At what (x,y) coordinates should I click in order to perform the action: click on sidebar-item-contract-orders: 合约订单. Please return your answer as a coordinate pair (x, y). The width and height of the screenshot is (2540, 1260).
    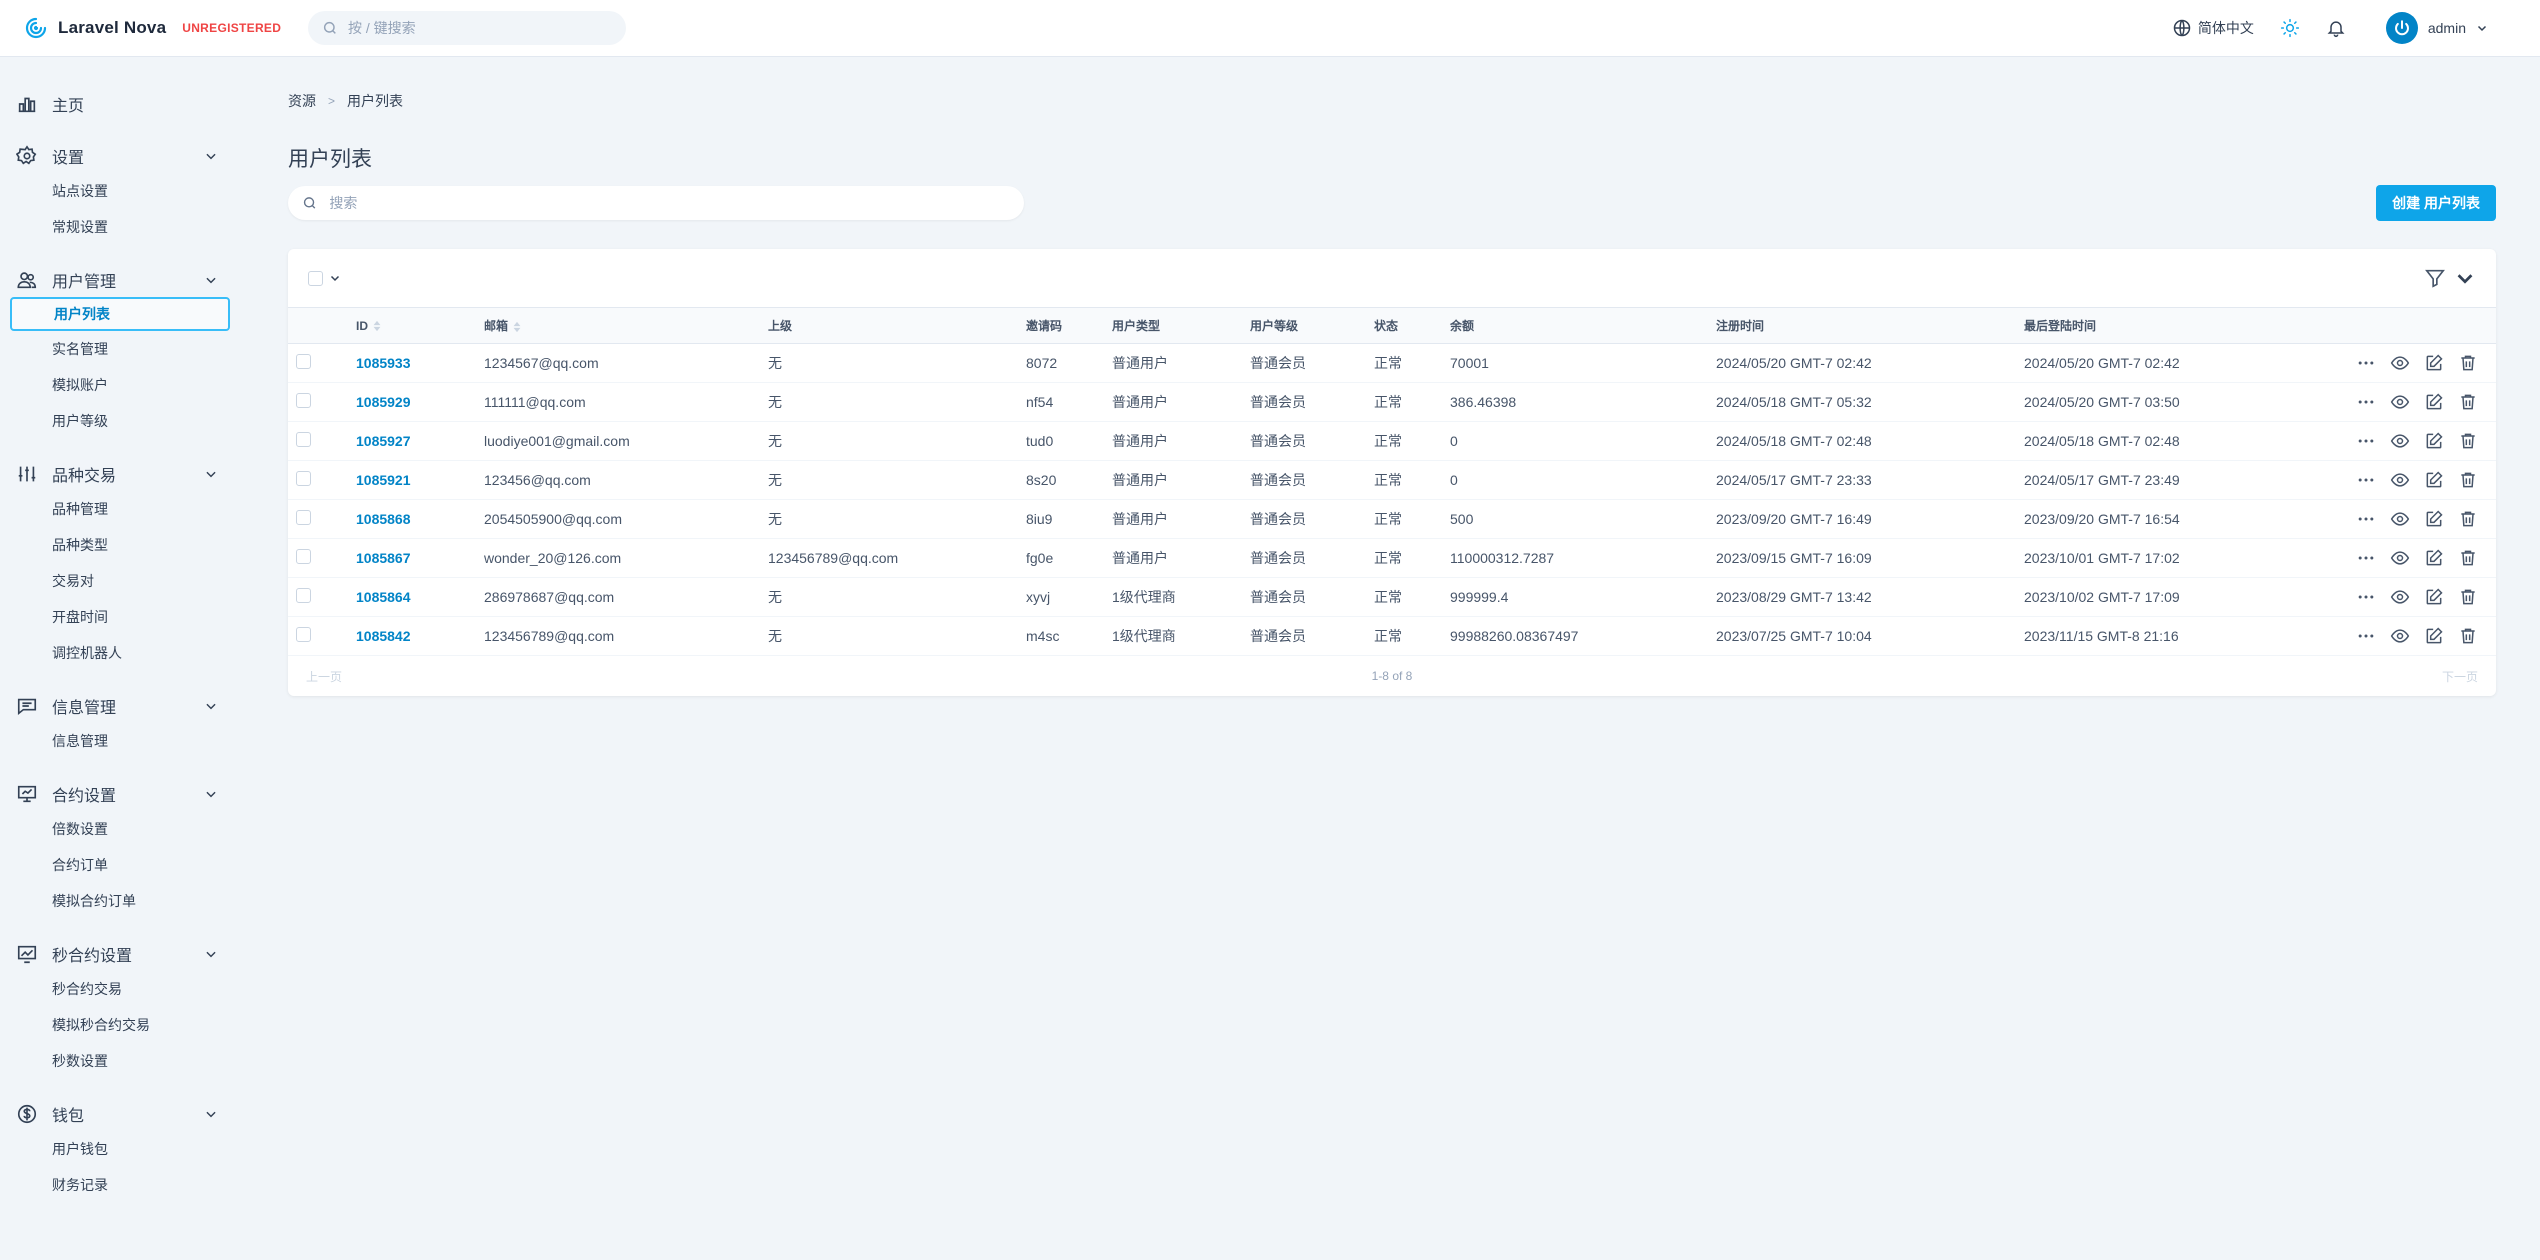
    Looking at the image, I should click on (120, 865).